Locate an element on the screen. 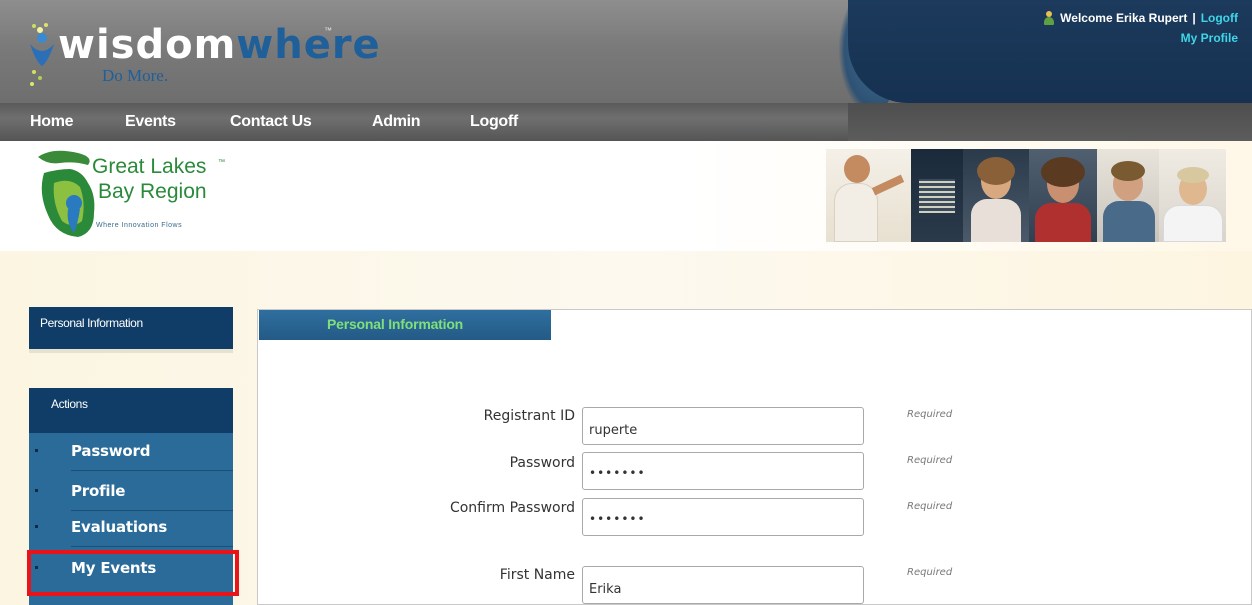 The image size is (1252, 605). brand-tagline: Where Innovation Flows is located at coordinates (139, 225).